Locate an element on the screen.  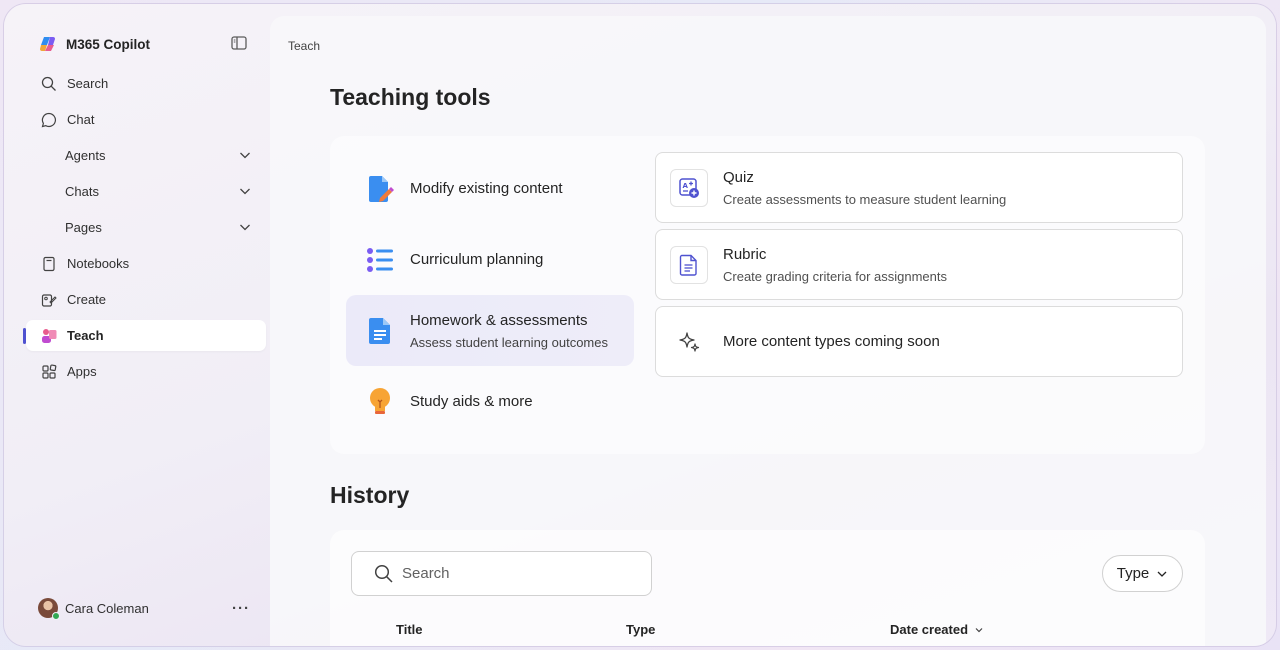
user-profile: Cara Coleman is located at coordinates (93, 609).